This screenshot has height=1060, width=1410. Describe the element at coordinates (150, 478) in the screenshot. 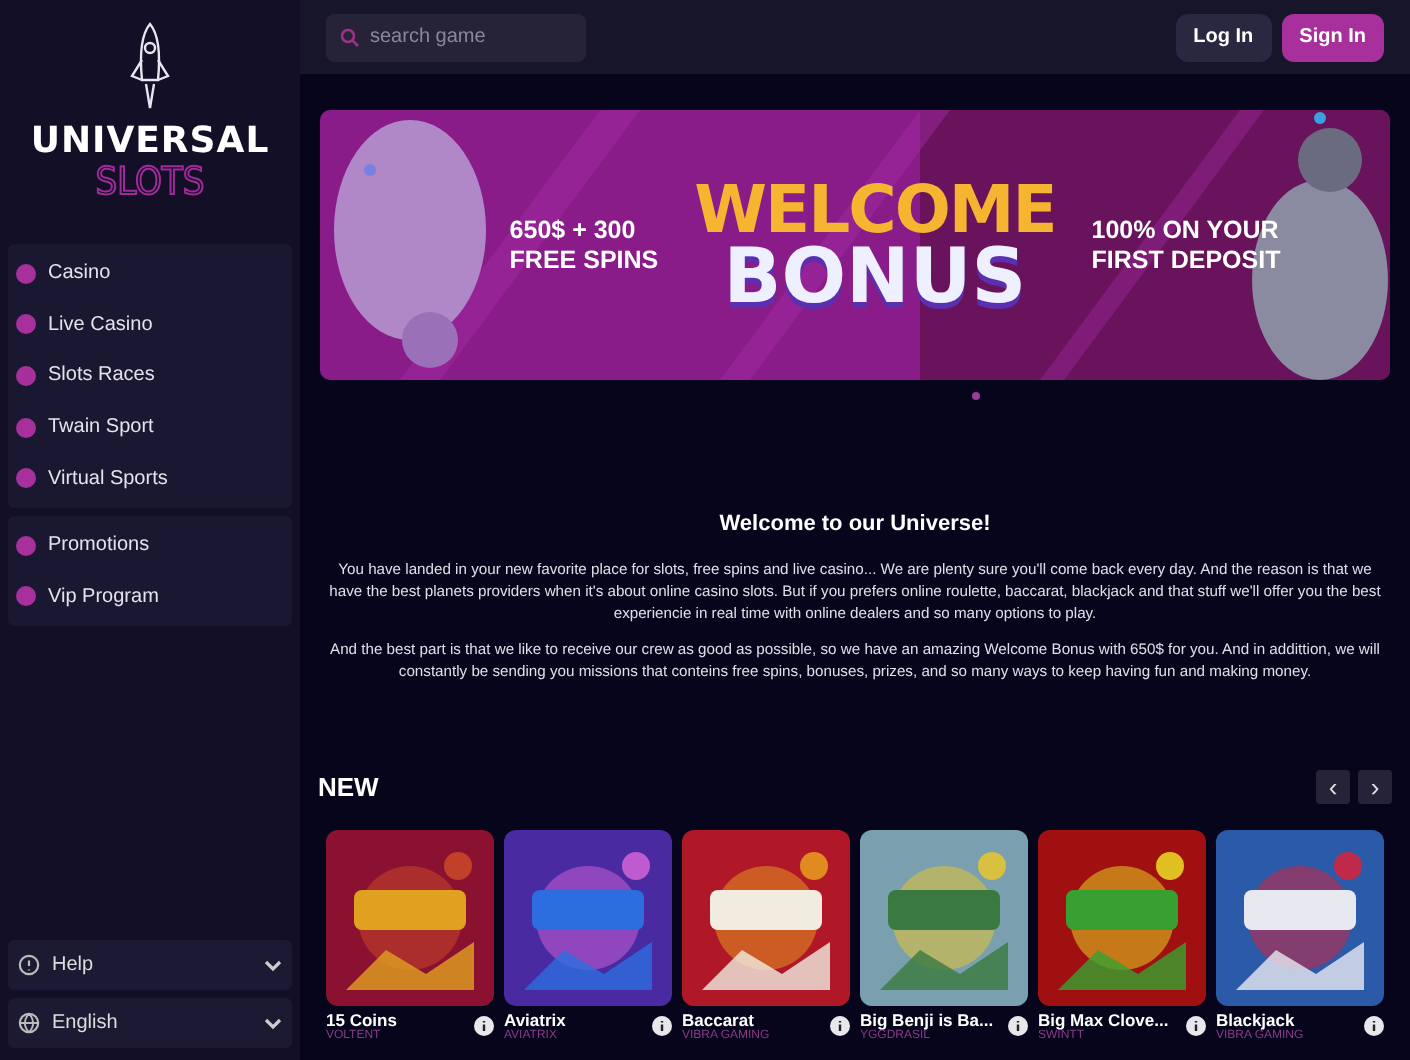

I see `sidebar-item: Virtual Sports` at that location.